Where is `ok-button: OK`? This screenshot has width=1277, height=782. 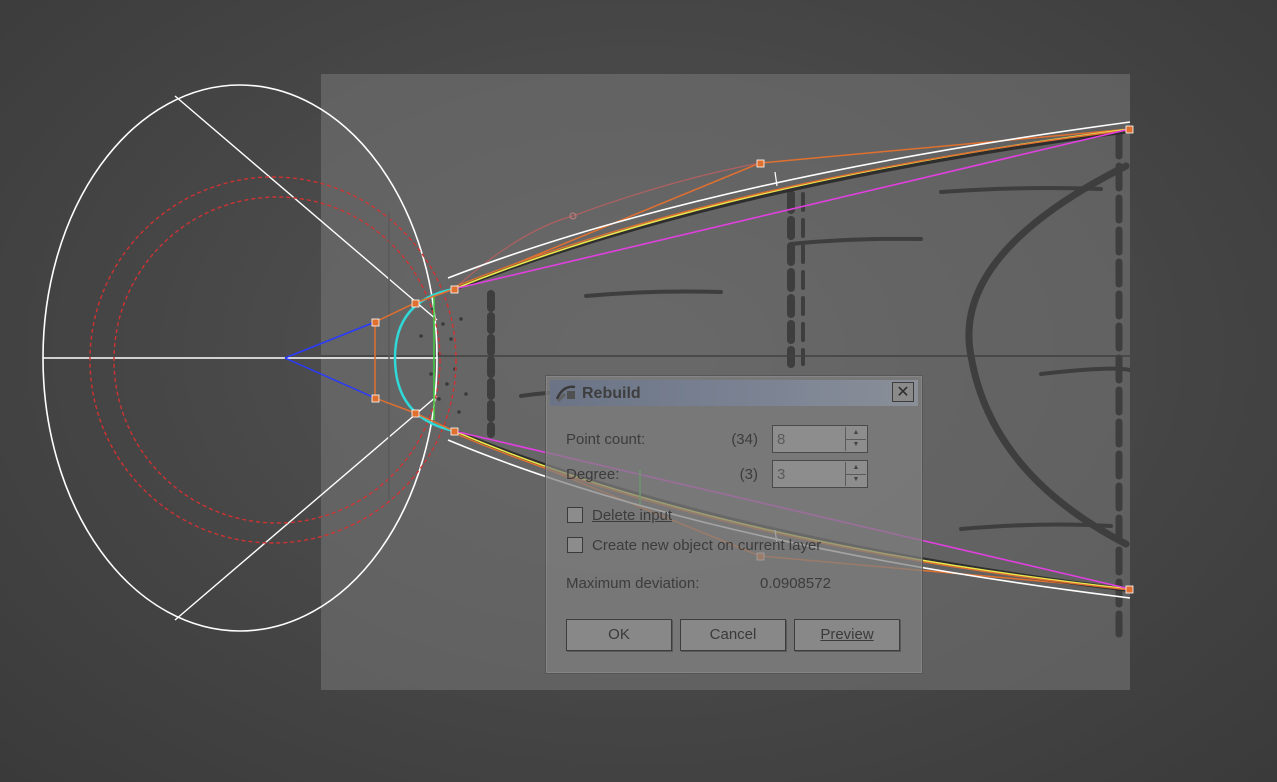
ok-button: OK is located at coordinates (619, 635).